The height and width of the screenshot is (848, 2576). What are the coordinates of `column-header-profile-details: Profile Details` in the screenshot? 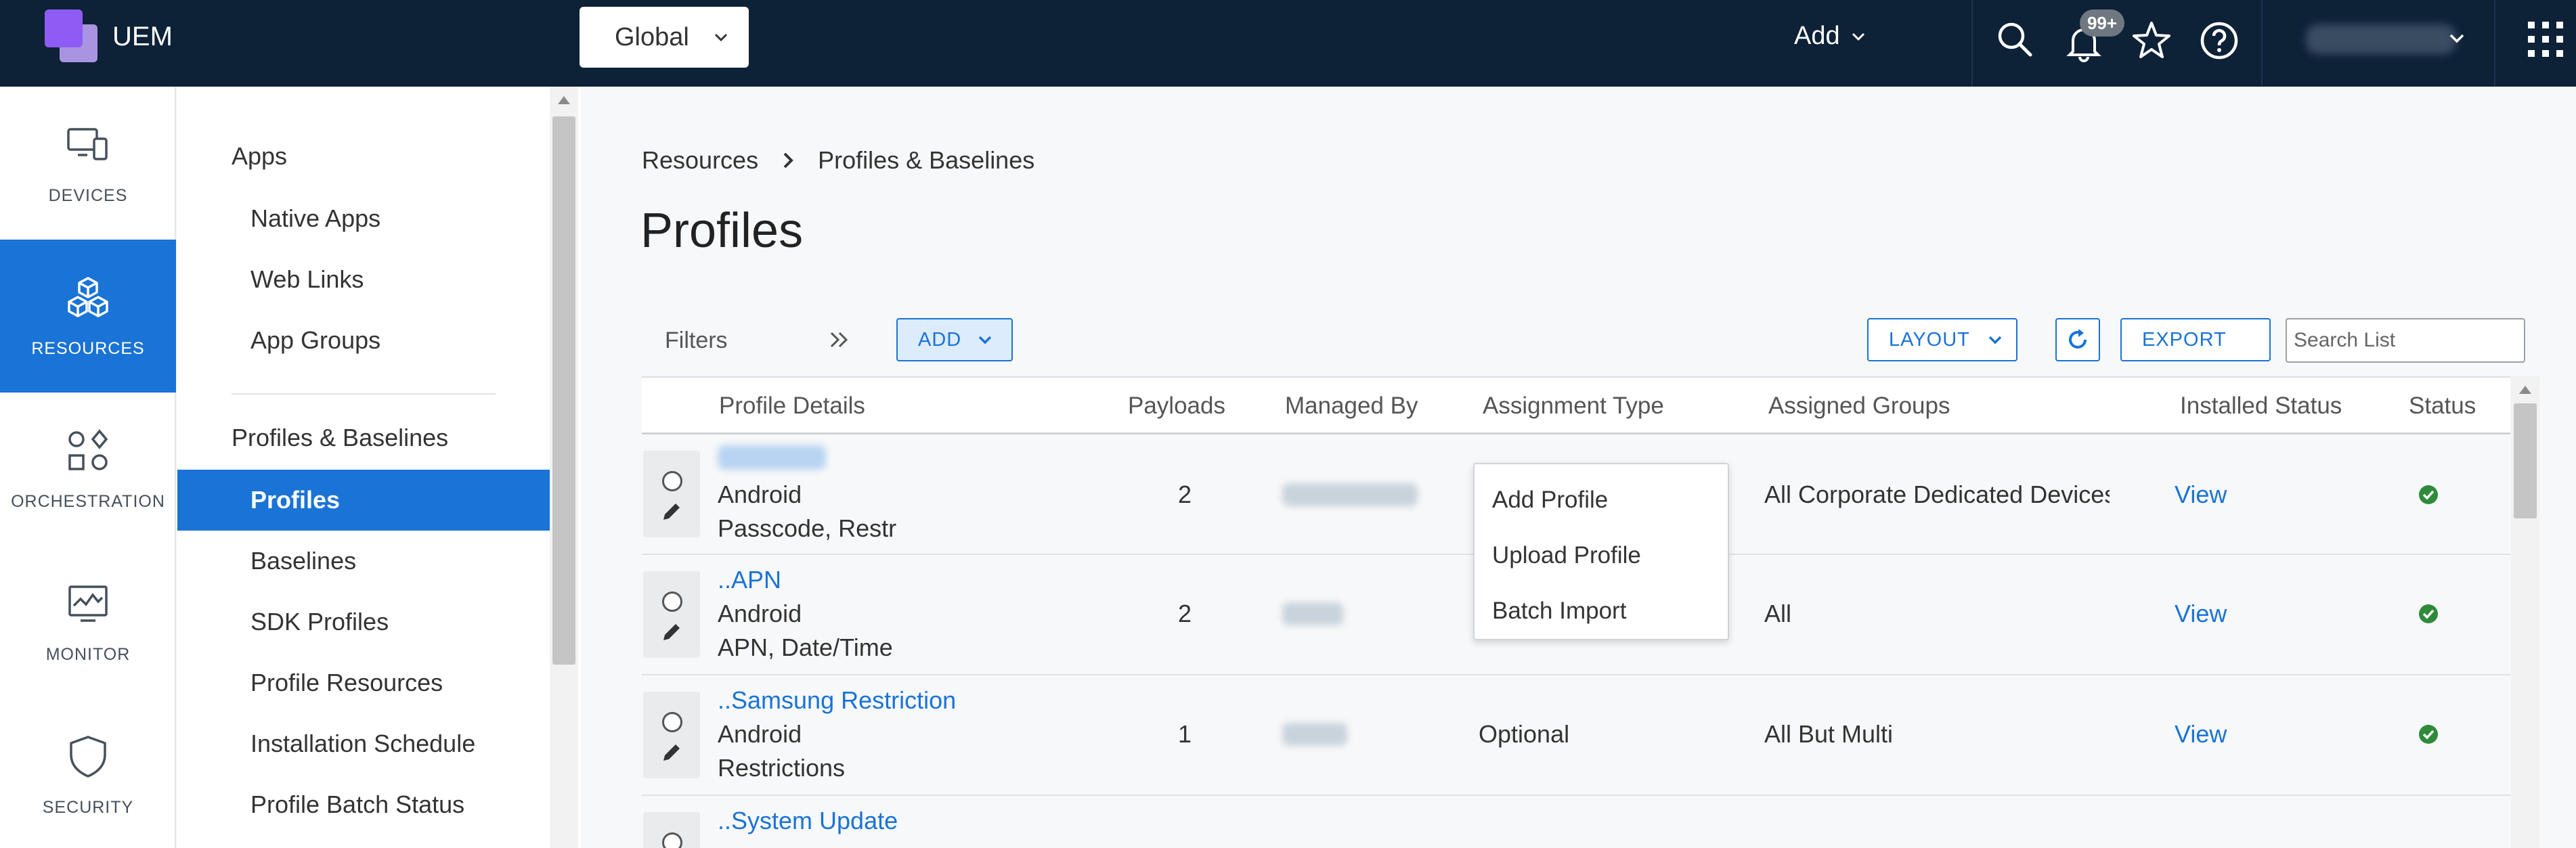 It's located at (792, 406).